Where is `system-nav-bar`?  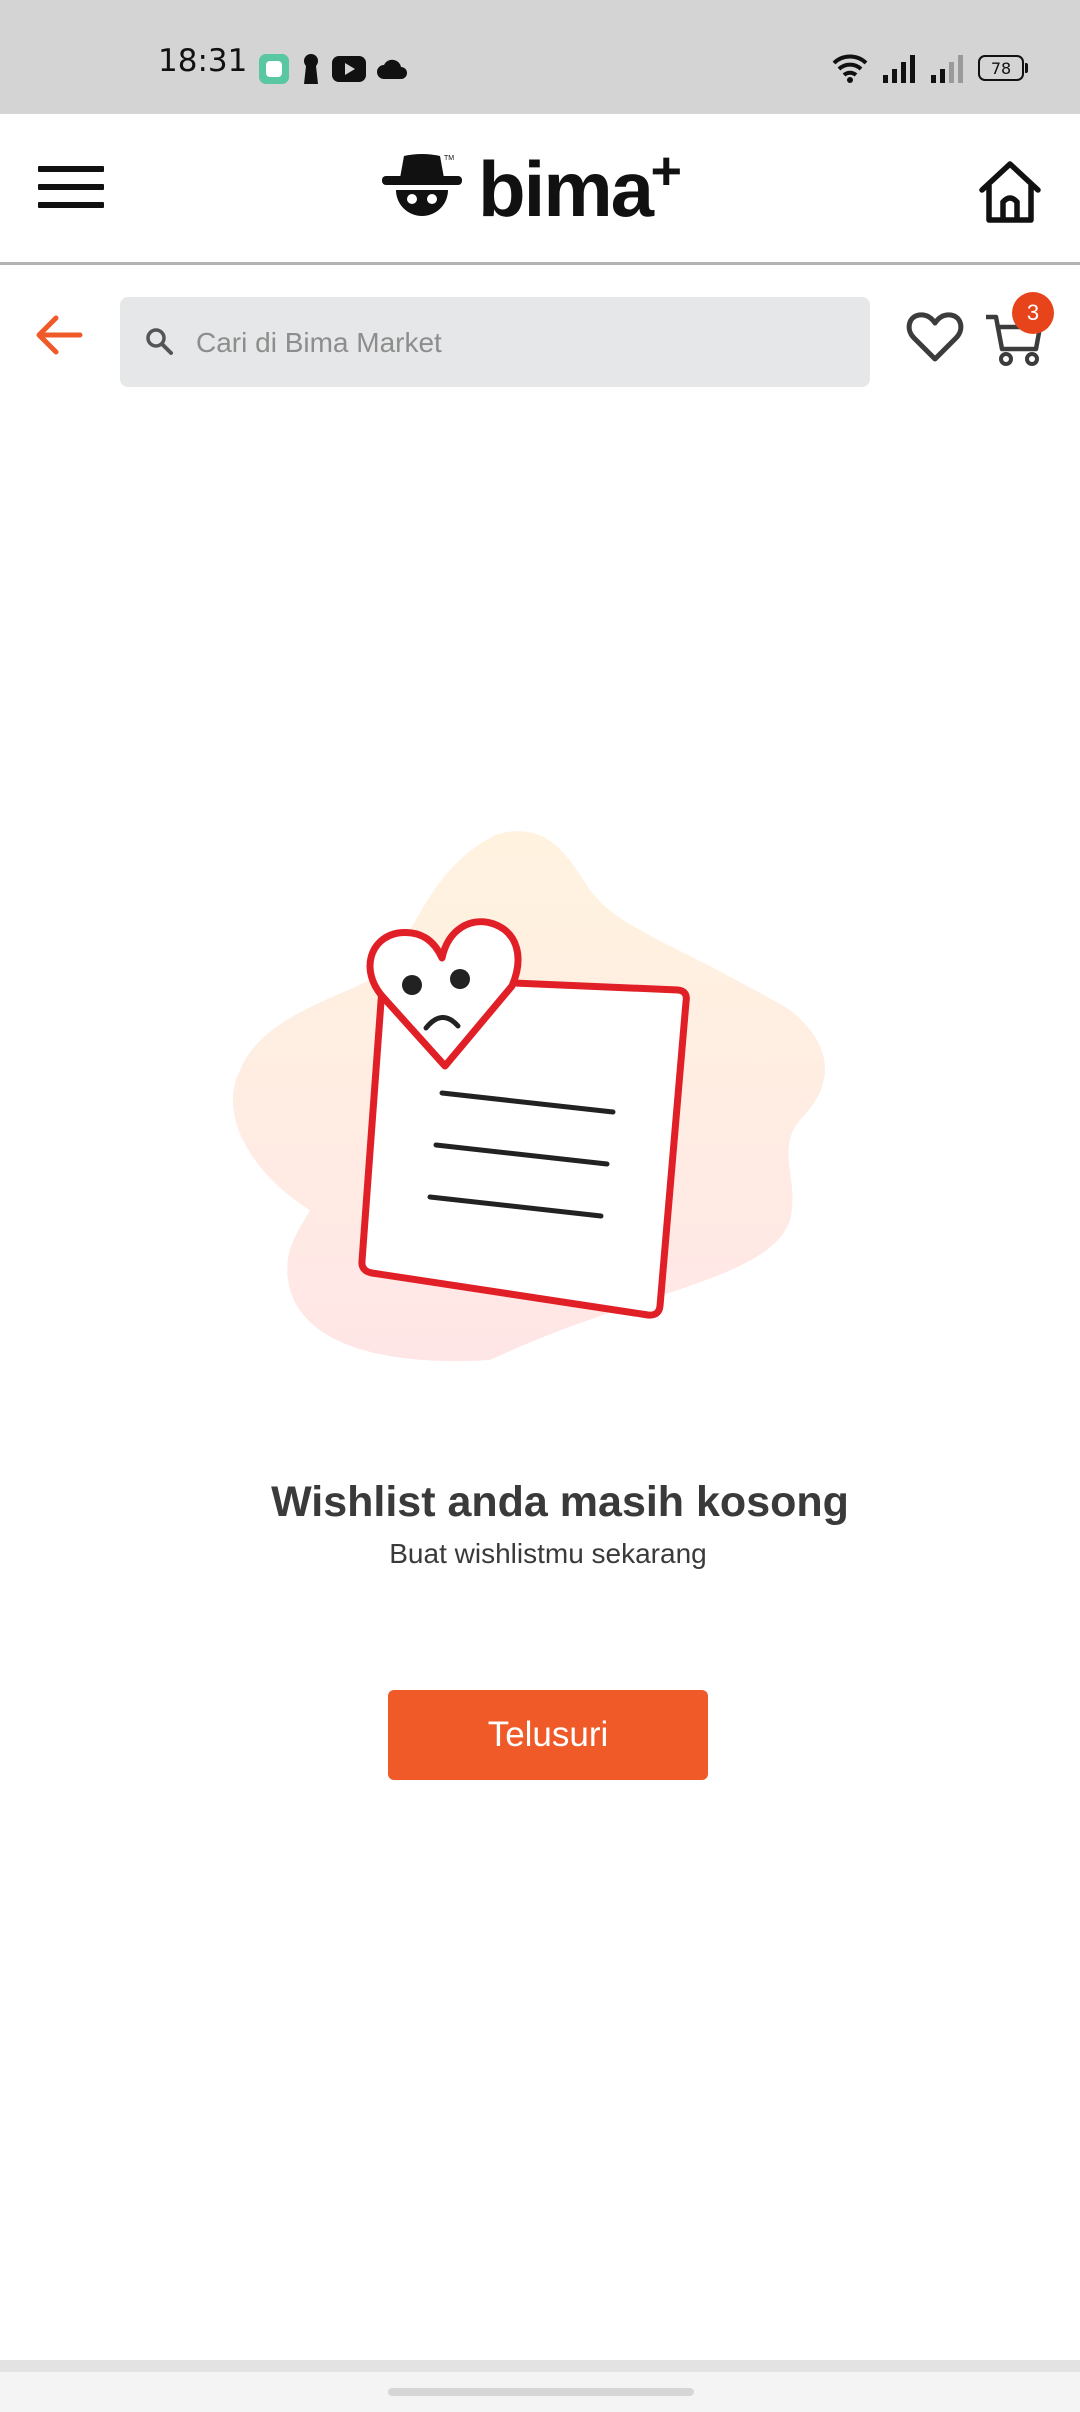
system-nav-bar is located at coordinates (540, 2386).